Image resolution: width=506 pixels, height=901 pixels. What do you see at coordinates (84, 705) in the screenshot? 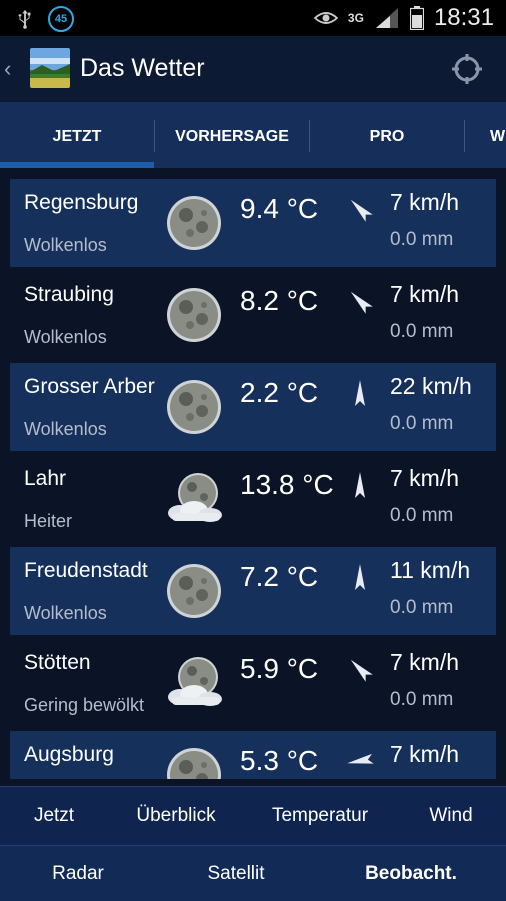
I see `condition-text: Gering bewölkt` at bounding box center [84, 705].